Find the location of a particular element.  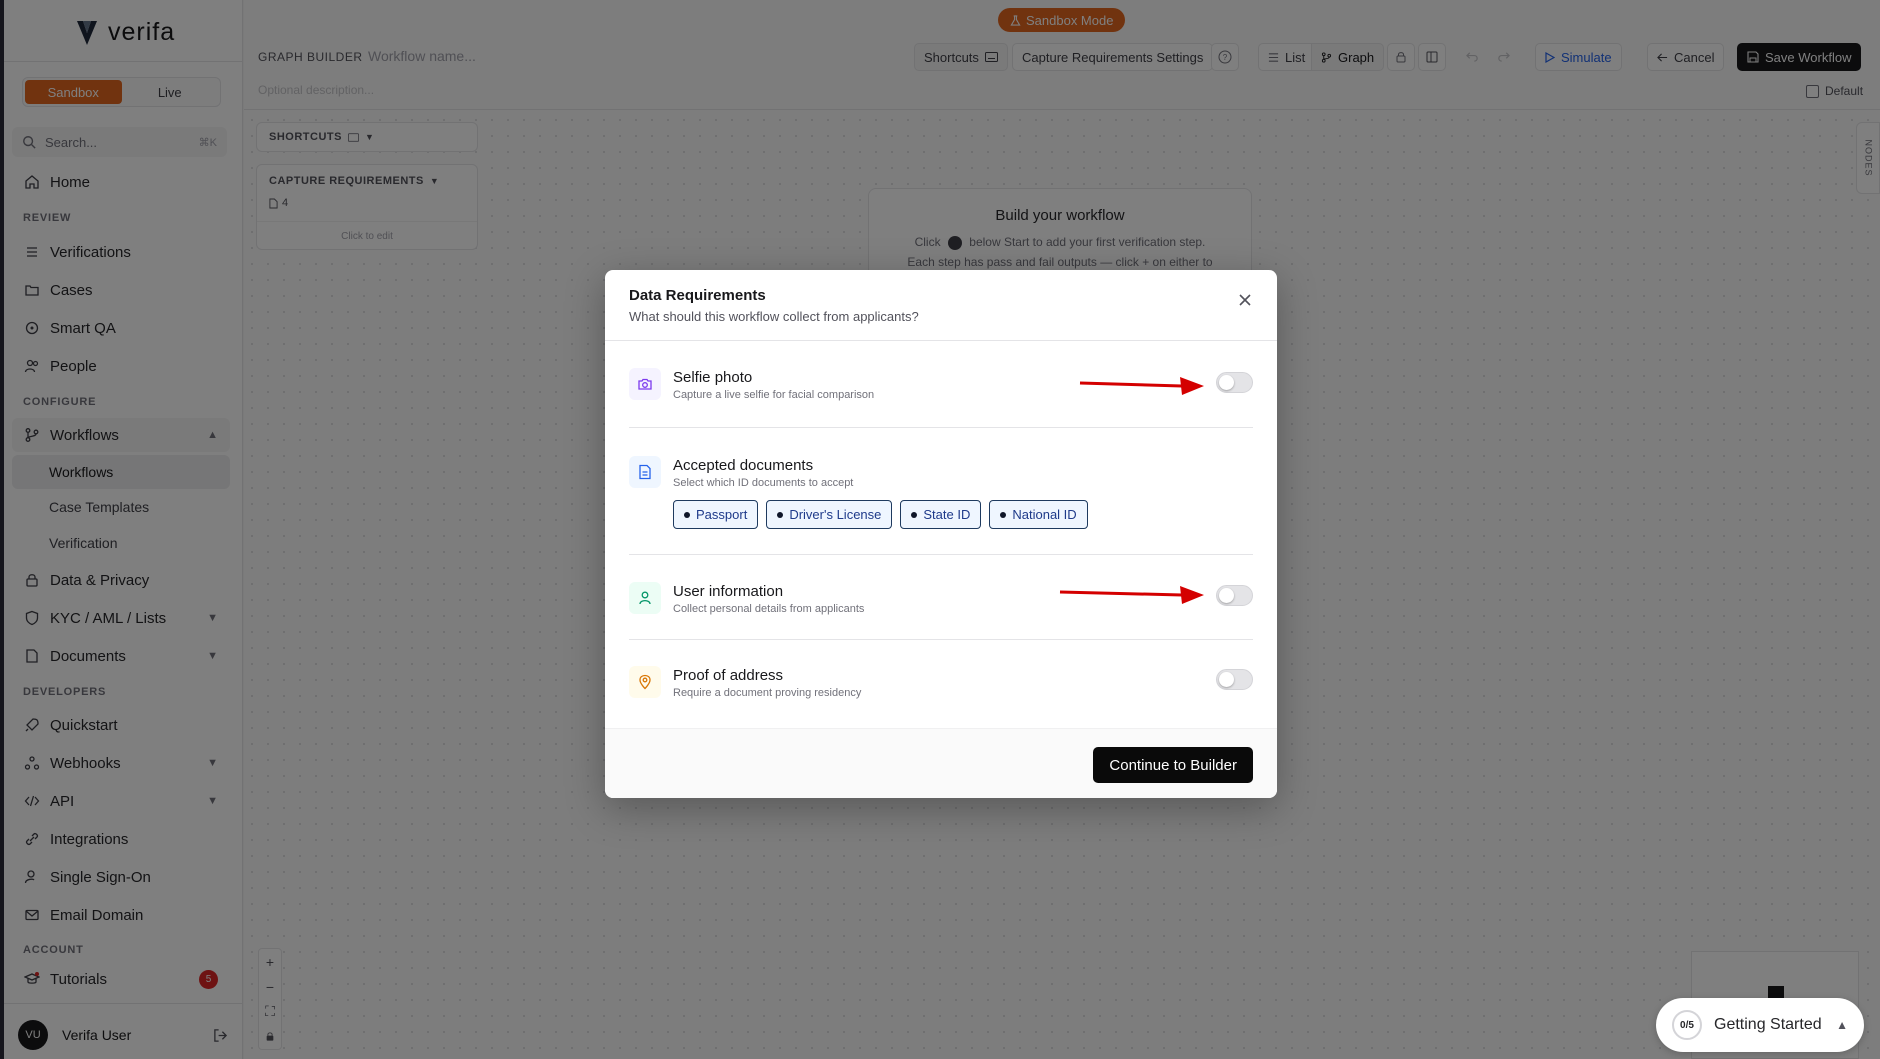

chip-national-id: National ID is located at coordinates (1038, 514).